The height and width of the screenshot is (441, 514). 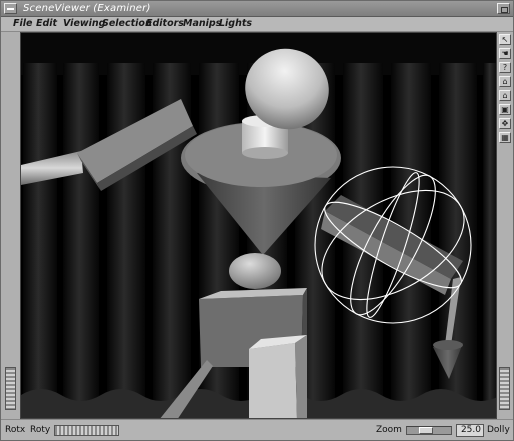 What do you see at coordinates (40, 430) in the screenshot?
I see `roty-label: Roty` at bounding box center [40, 430].